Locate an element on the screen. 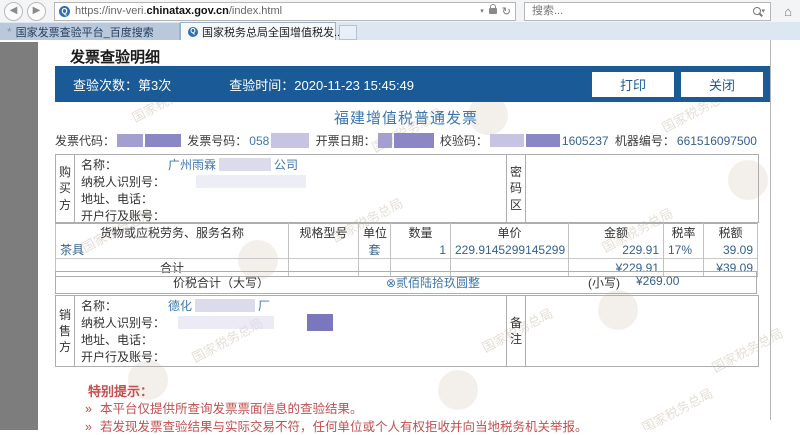 Image resolution: width=800 pixels, height=435 pixels. grand-total-row: 价税合计（大写） ⊗贰佰陆拾玖圆整 (小写) ¥269.00 is located at coordinates (406, 282).